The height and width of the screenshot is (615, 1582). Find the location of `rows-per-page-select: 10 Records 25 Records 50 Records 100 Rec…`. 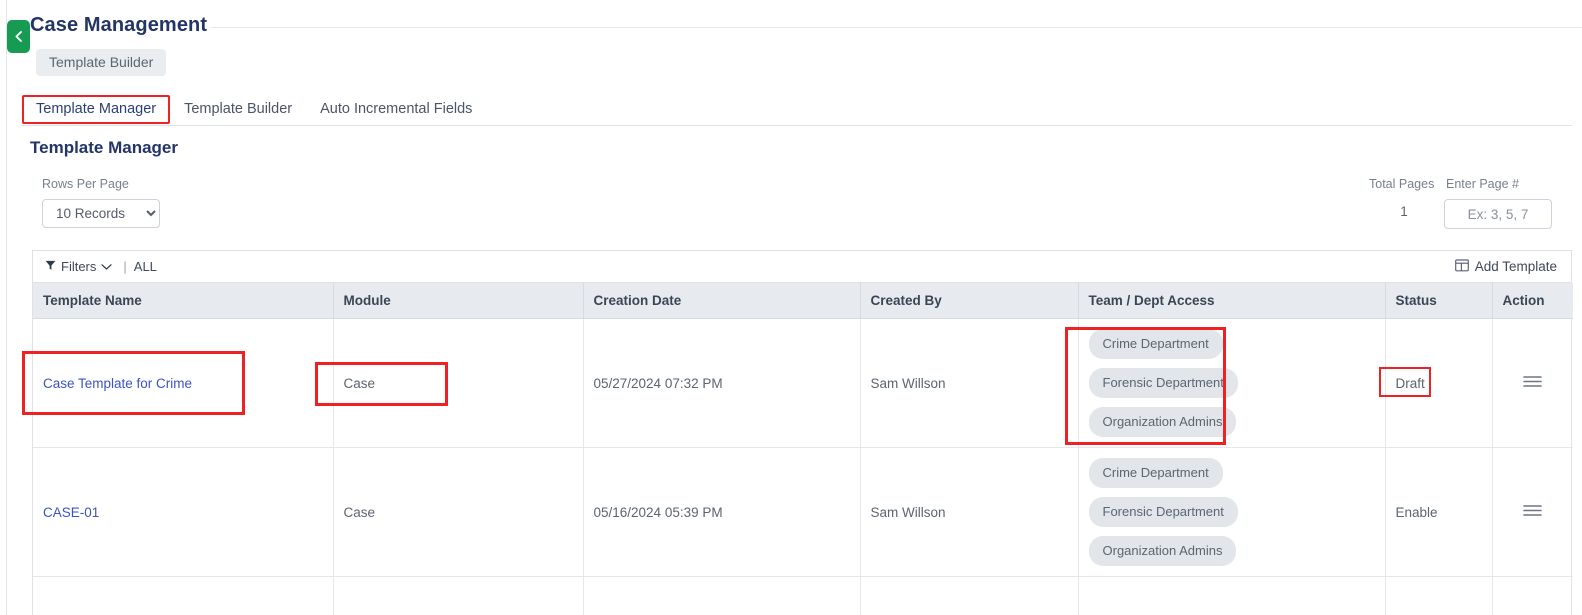

rows-per-page-select: 10 Records 25 Records 50 Records 100 Rec… is located at coordinates (101, 213).